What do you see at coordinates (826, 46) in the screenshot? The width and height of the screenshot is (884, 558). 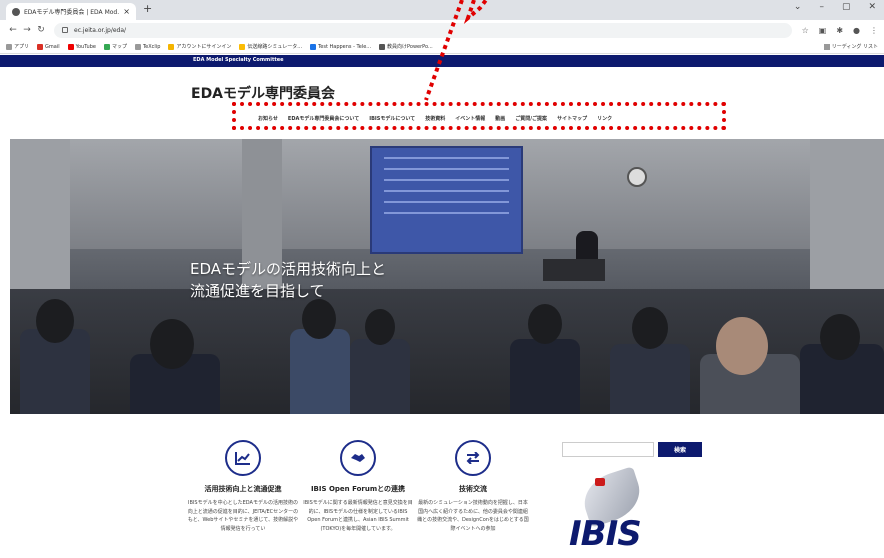 I see `reading-list-icon` at bounding box center [826, 46].